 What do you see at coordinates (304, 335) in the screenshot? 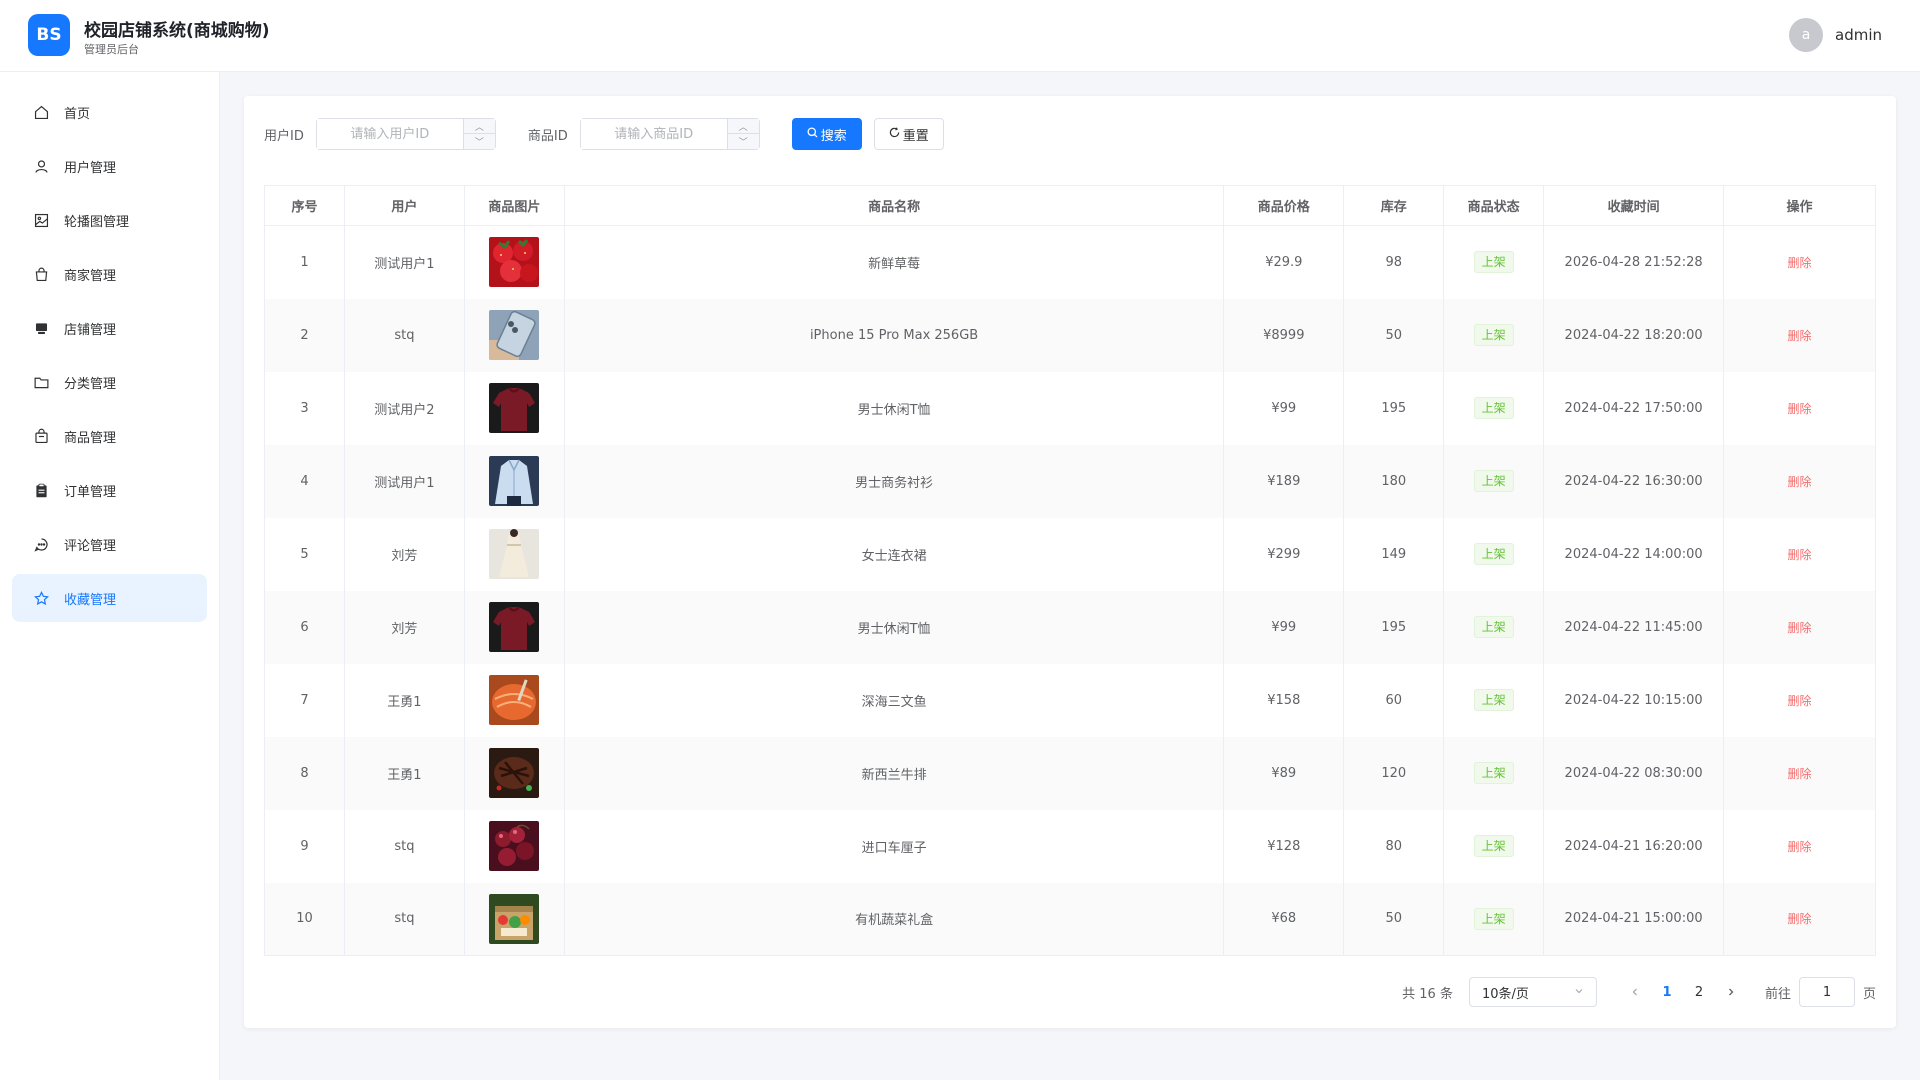
I see `cell-index: 2` at bounding box center [304, 335].